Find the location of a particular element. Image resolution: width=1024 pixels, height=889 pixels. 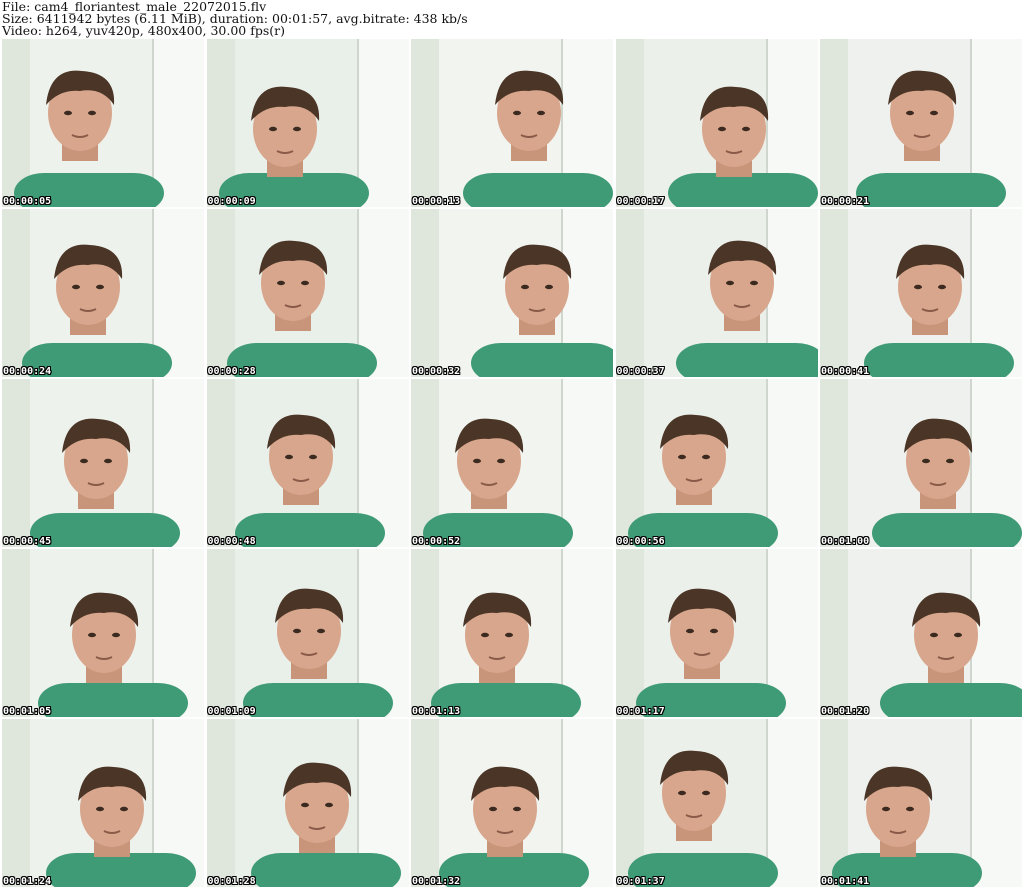

video-frame-thumbnail: 00:01:37 is located at coordinates (716, 803).